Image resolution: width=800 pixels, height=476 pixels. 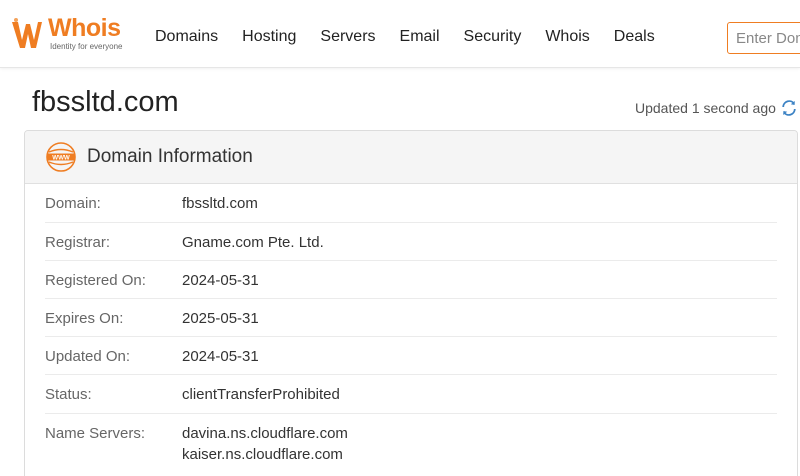 What do you see at coordinates (170, 156) in the screenshot?
I see `card-title: Domain Information` at bounding box center [170, 156].